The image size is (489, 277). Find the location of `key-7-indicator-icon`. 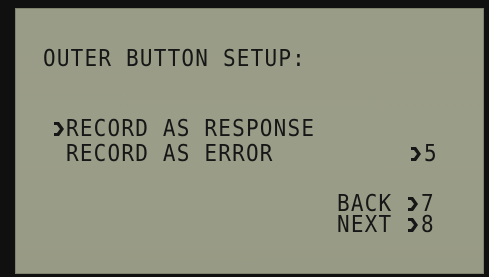

key-7-indicator-icon is located at coordinates (413, 204).